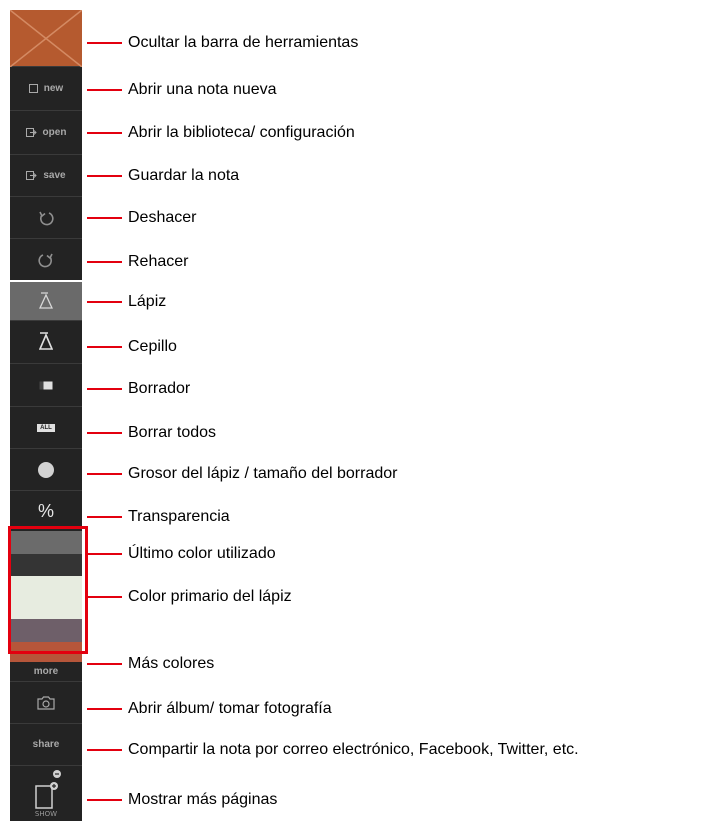  What do you see at coordinates (104, 43) in the screenshot?
I see `callout-line-hide` at bounding box center [104, 43].